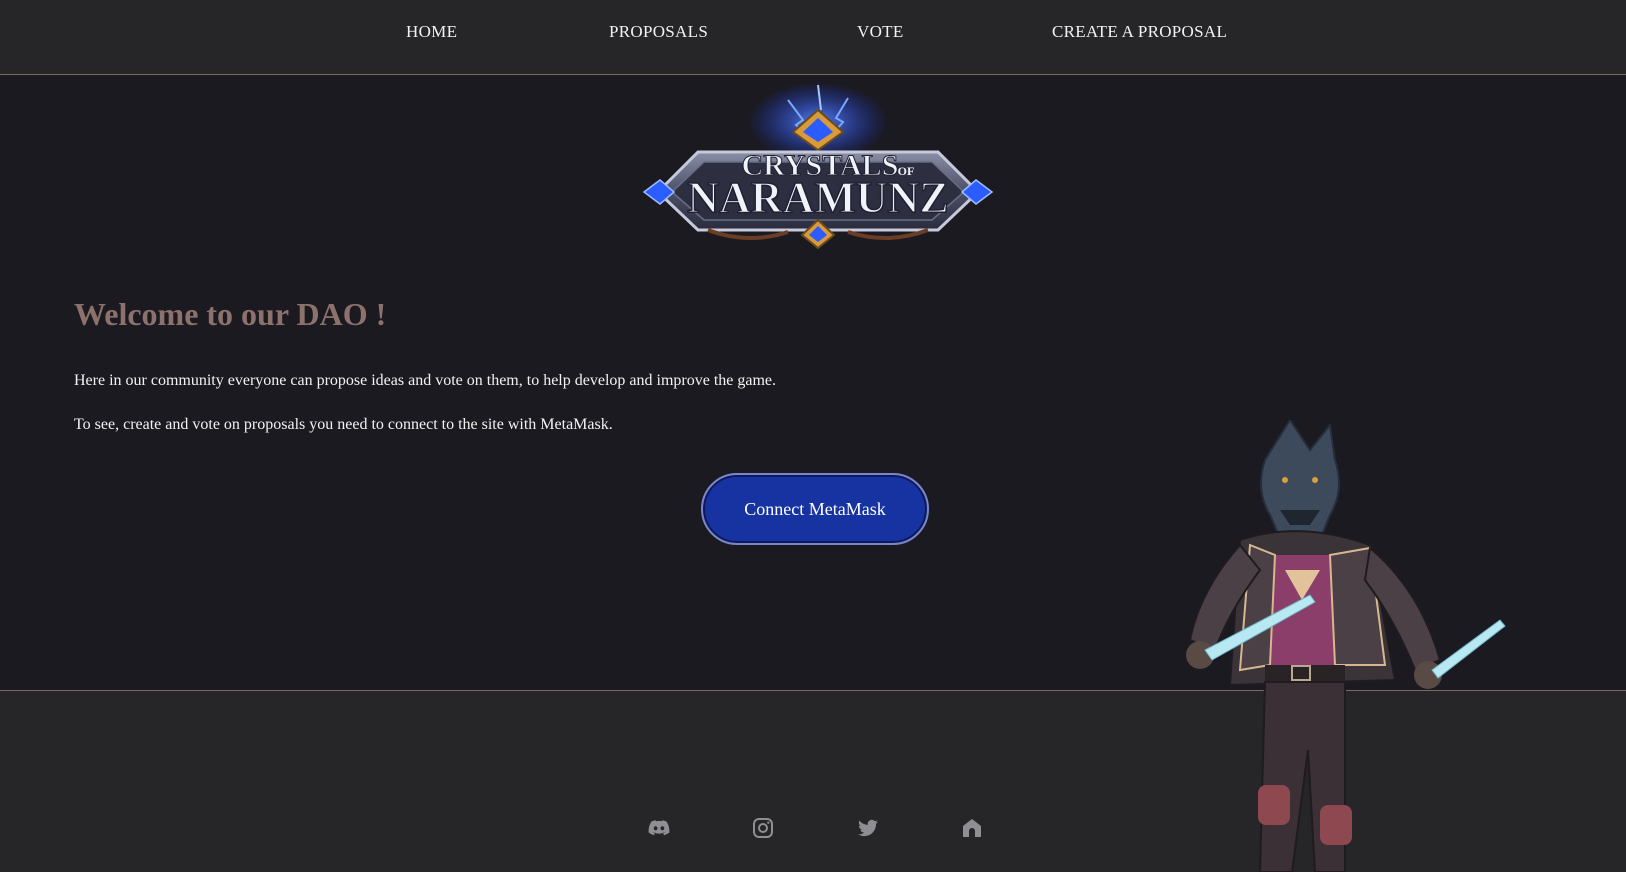 The height and width of the screenshot is (872, 1626). Describe the element at coordinates (815, 509) in the screenshot. I see `connect-metamask-button: Connect MetaMask` at that location.